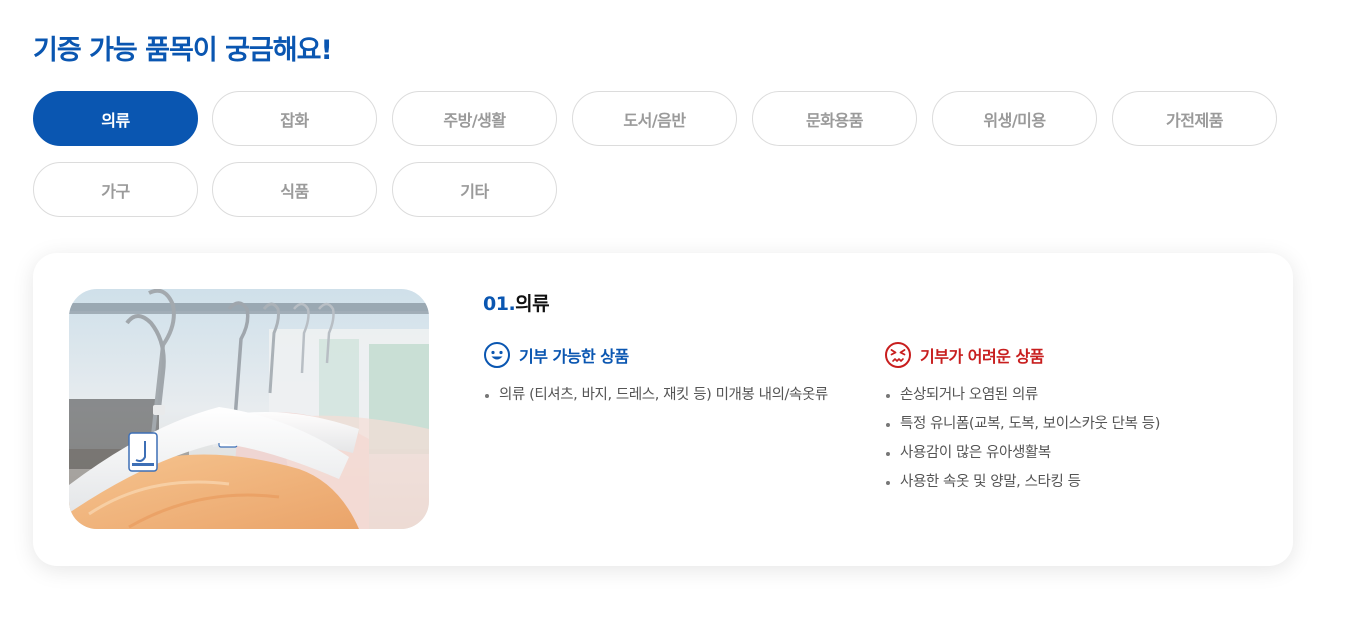 The height and width of the screenshot is (622, 1358). I want to click on clothes-hangers-photo, so click(249, 409).